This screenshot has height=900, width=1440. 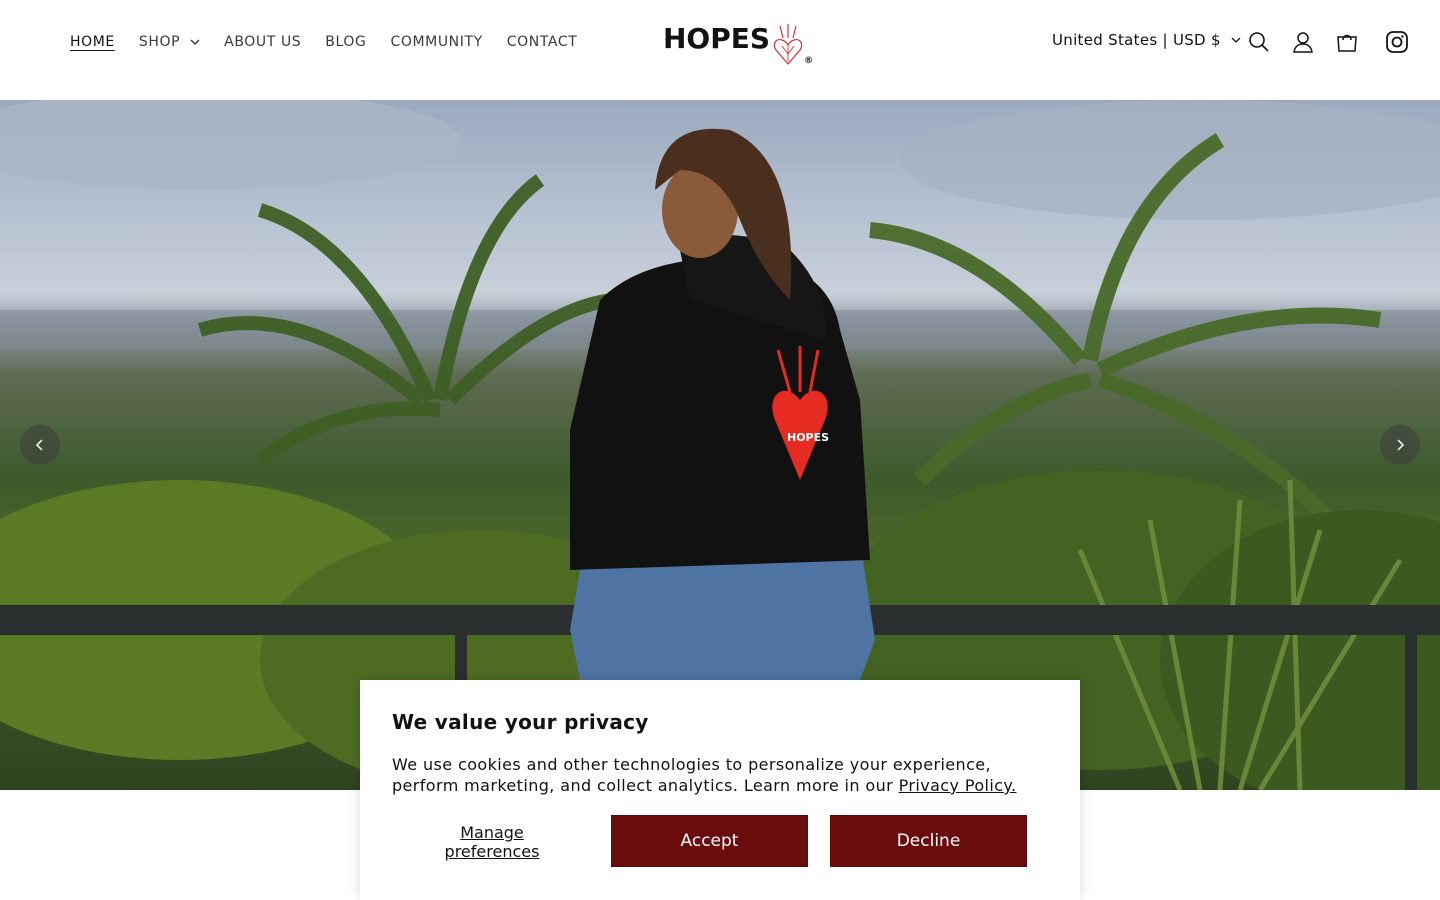 I want to click on account-button, so click(x=1303, y=42).